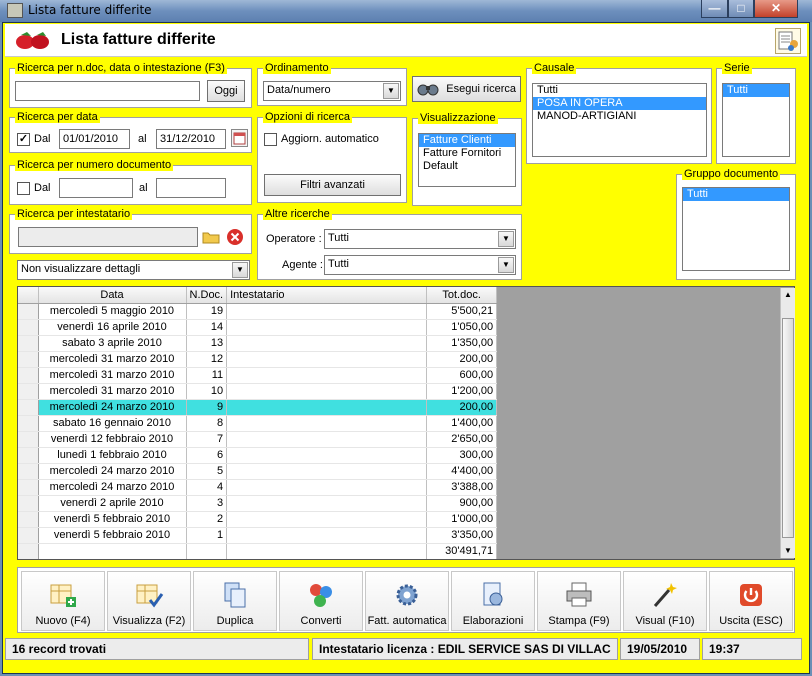 This screenshot has height=676, width=812. Describe the element at coordinates (191, 139) in the screenshot. I see `date-to-input` at that location.